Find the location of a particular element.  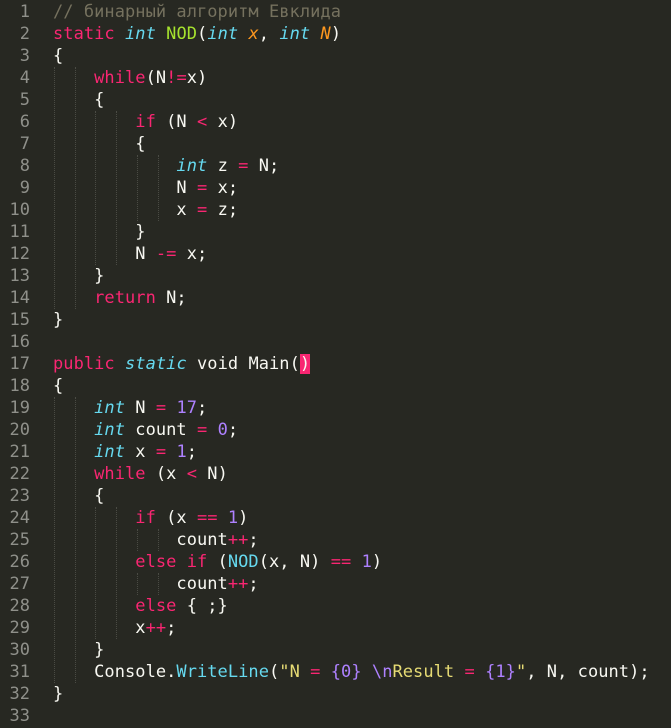

code-text: while(N!=x) is located at coordinates (130, 78).